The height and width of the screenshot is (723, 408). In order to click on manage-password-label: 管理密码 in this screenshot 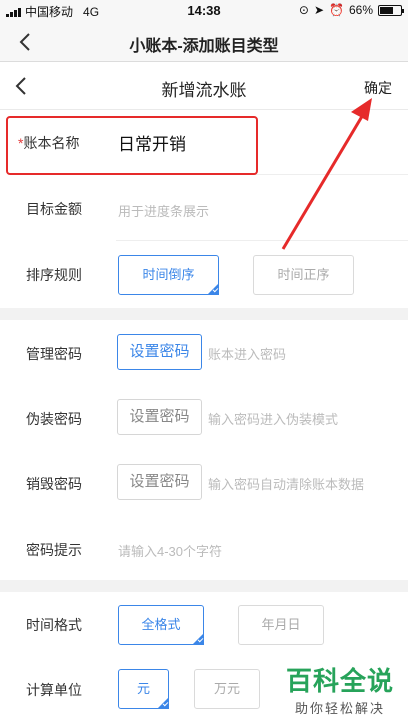, I will do `click(54, 354)`.